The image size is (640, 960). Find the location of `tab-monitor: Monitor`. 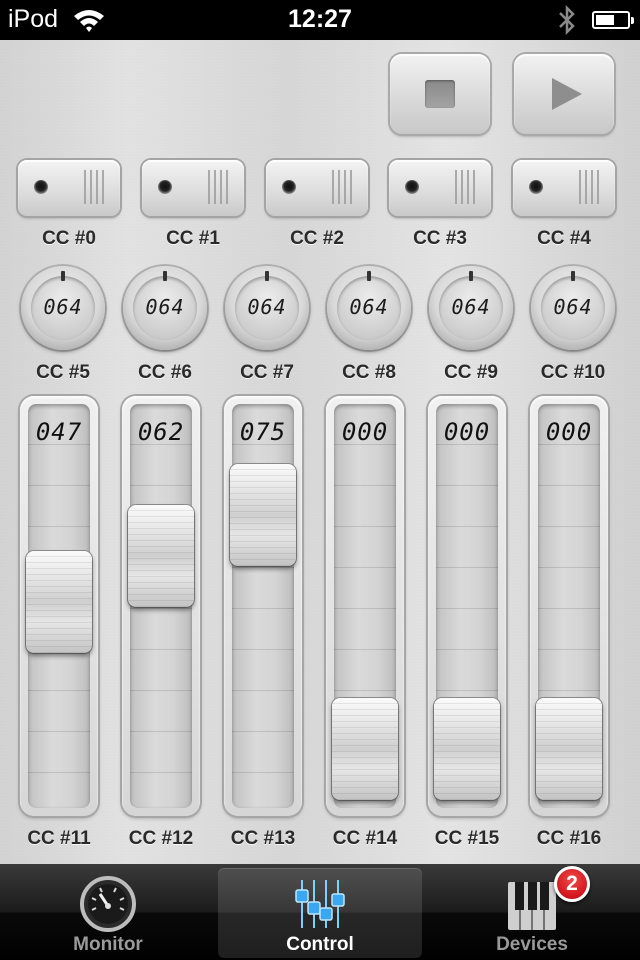

tab-monitor: Monitor is located at coordinates (108, 913).